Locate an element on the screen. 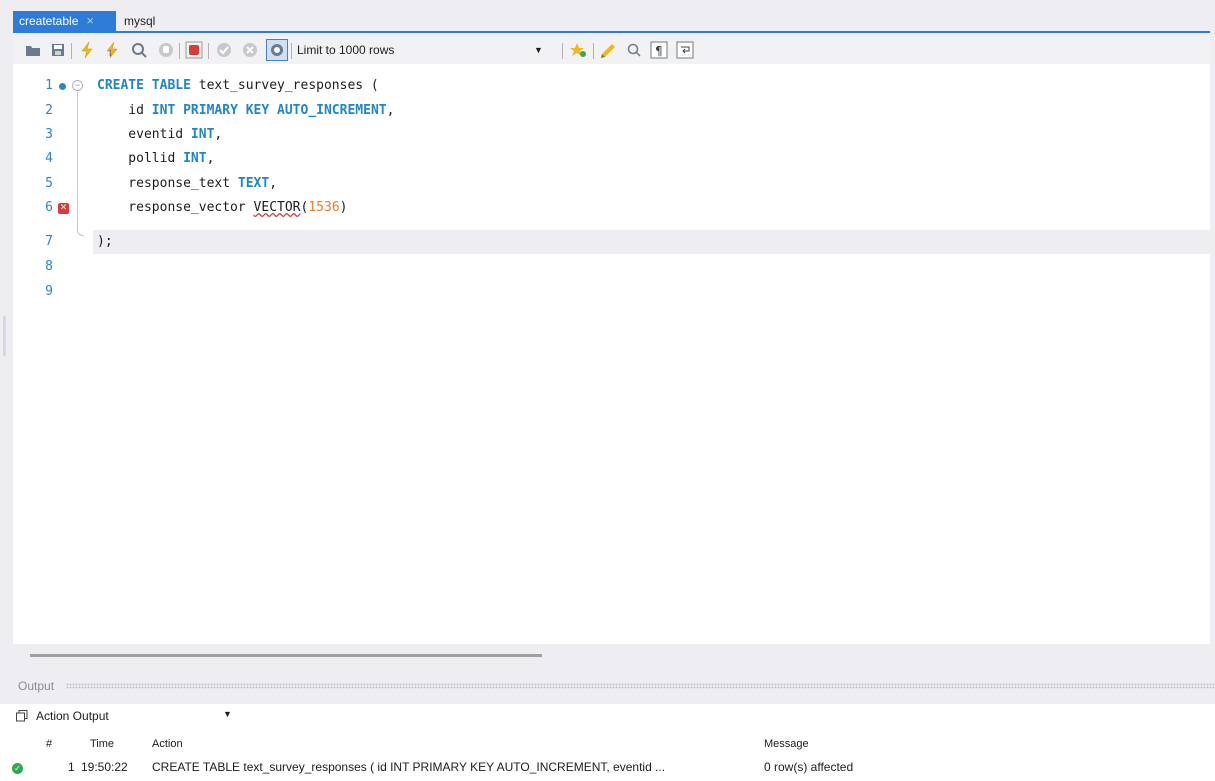 Image resolution: width=1215 pixels, height=781 pixels. limit-label: Limit to 1000 rows is located at coordinates (346, 50).